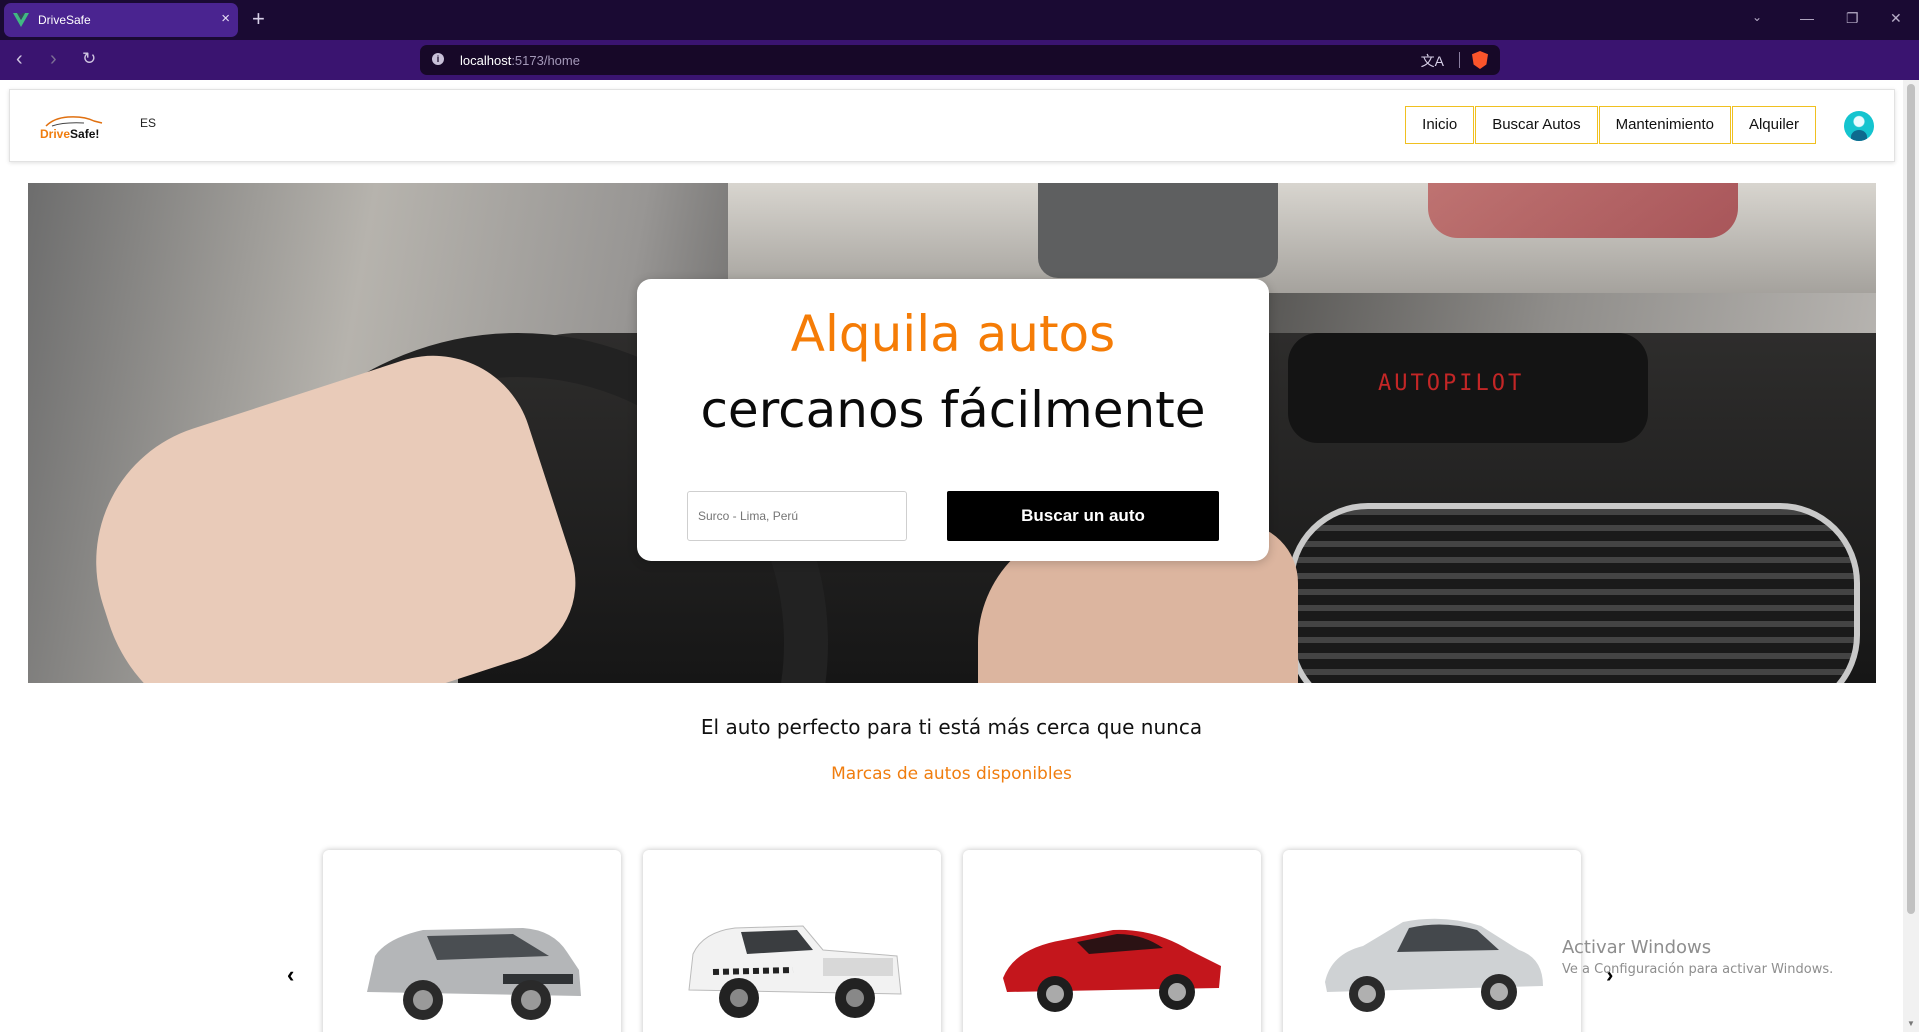  What do you see at coordinates (1536, 125) in the screenshot?
I see `nav-buscar-autos: Buscar Autos` at bounding box center [1536, 125].